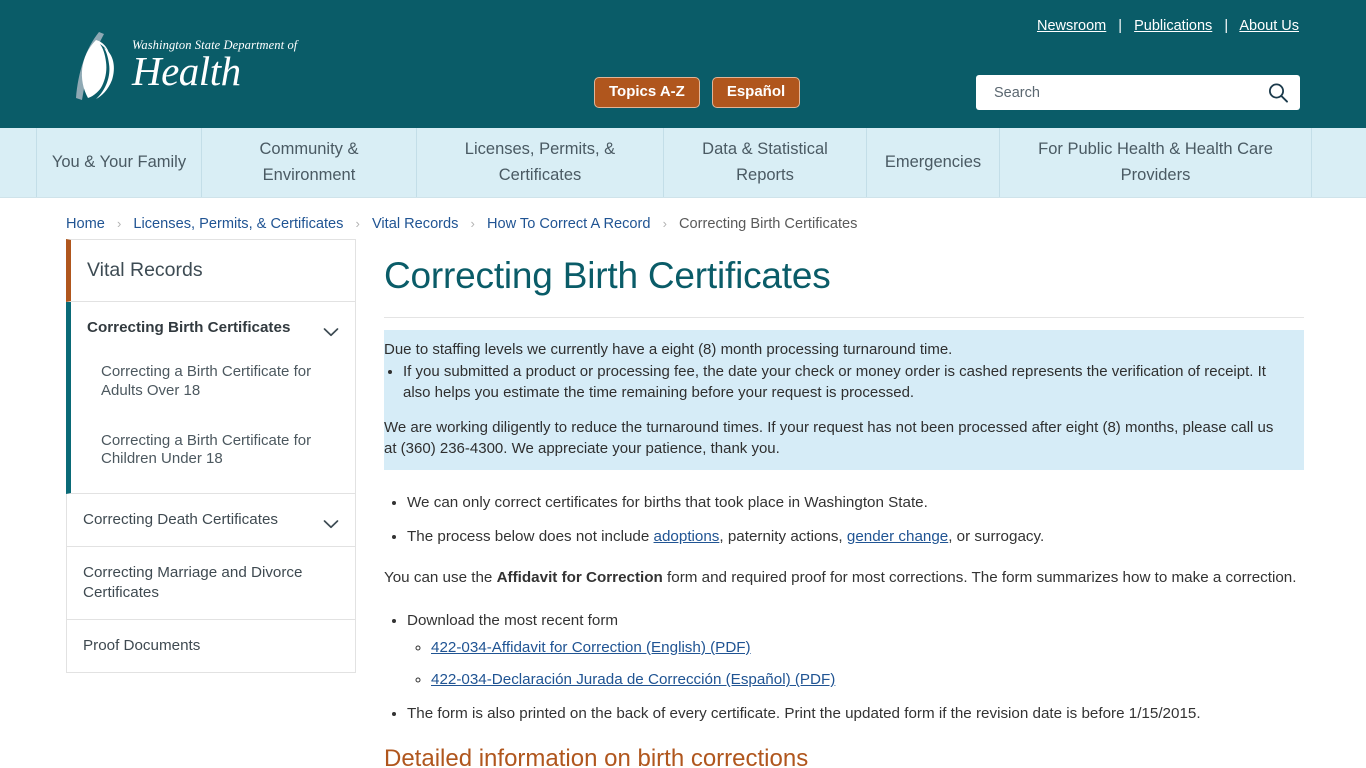 This screenshot has width=1366, height=768. What do you see at coordinates (897, 536) in the screenshot?
I see `gender-change-link: gender change` at bounding box center [897, 536].